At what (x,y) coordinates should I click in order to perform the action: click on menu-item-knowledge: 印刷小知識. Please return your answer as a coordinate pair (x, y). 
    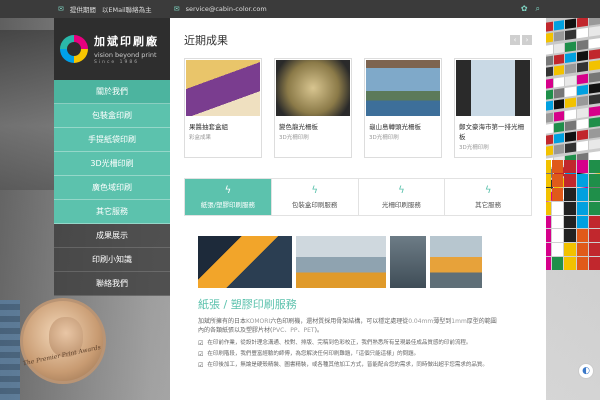
    Looking at the image, I should click on (112, 260).